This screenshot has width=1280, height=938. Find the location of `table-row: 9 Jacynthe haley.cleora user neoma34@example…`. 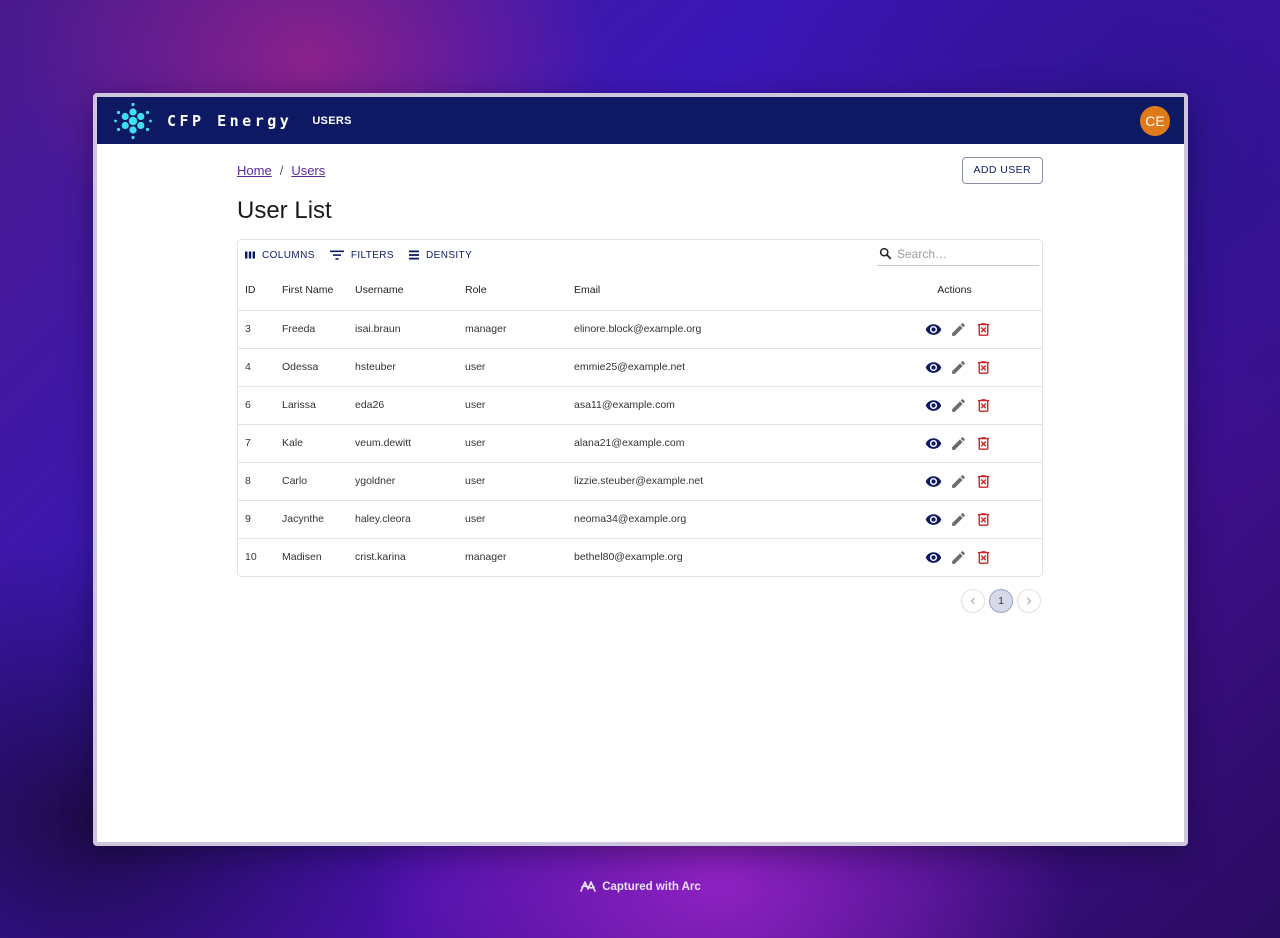

table-row: 9 Jacynthe haley.cleora user neoma34@example… is located at coordinates (640, 519).